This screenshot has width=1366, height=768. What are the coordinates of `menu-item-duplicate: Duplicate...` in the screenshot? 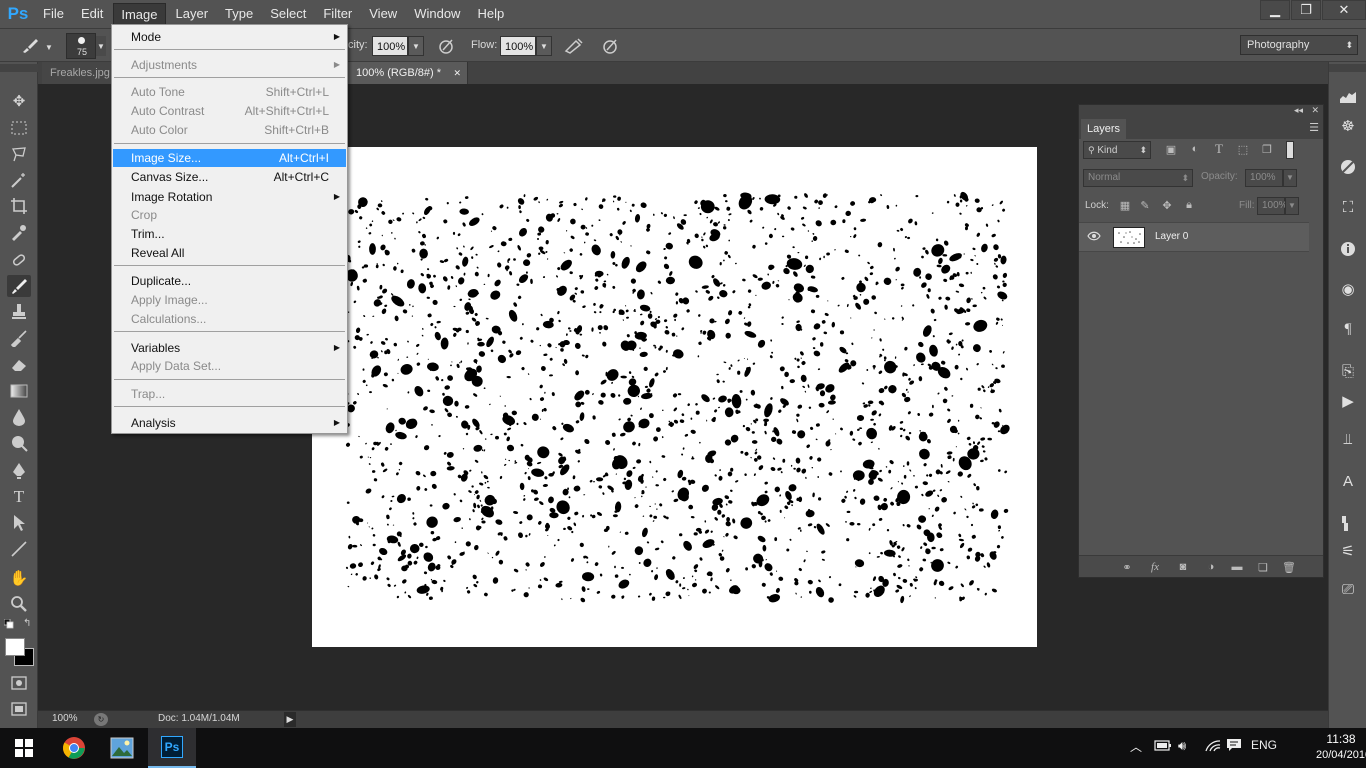 It's located at (229, 281).